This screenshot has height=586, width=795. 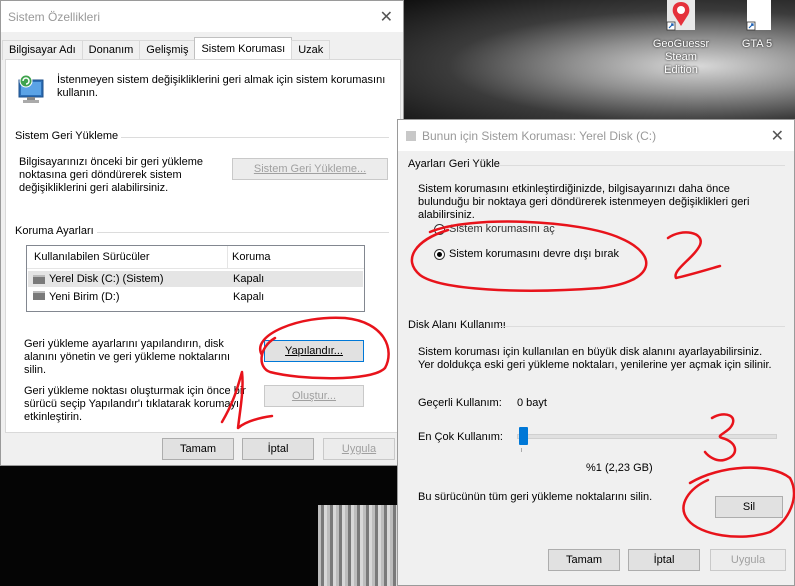 I want to click on geoguessr-label-3: Edition, so click(x=681, y=70).